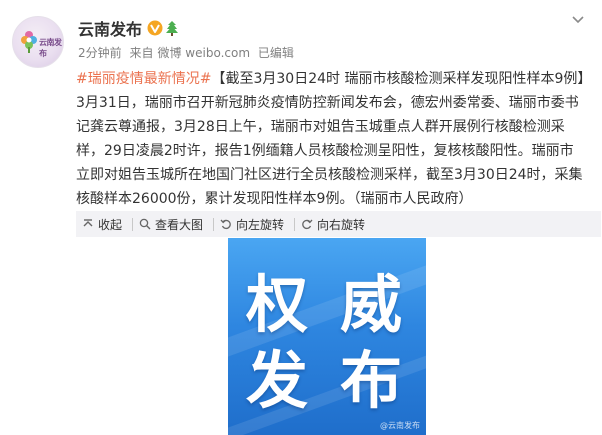 The image size is (602, 435). Describe the element at coordinates (172, 28) in the screenshot. I see `government-badge-icon` at that location.